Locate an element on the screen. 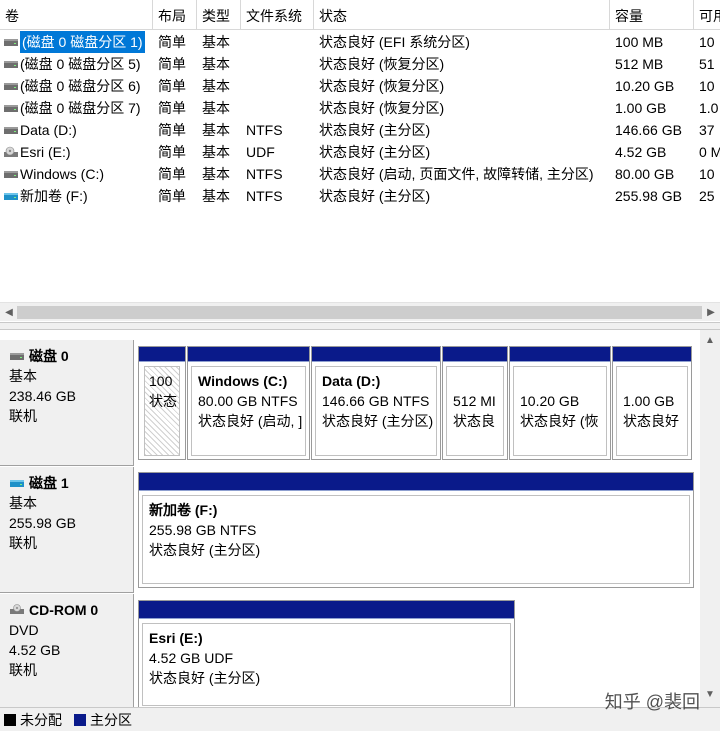 This screenshot has height=731, width=720. partition-name: Esri (E:) is located at coordinates (176, 638).